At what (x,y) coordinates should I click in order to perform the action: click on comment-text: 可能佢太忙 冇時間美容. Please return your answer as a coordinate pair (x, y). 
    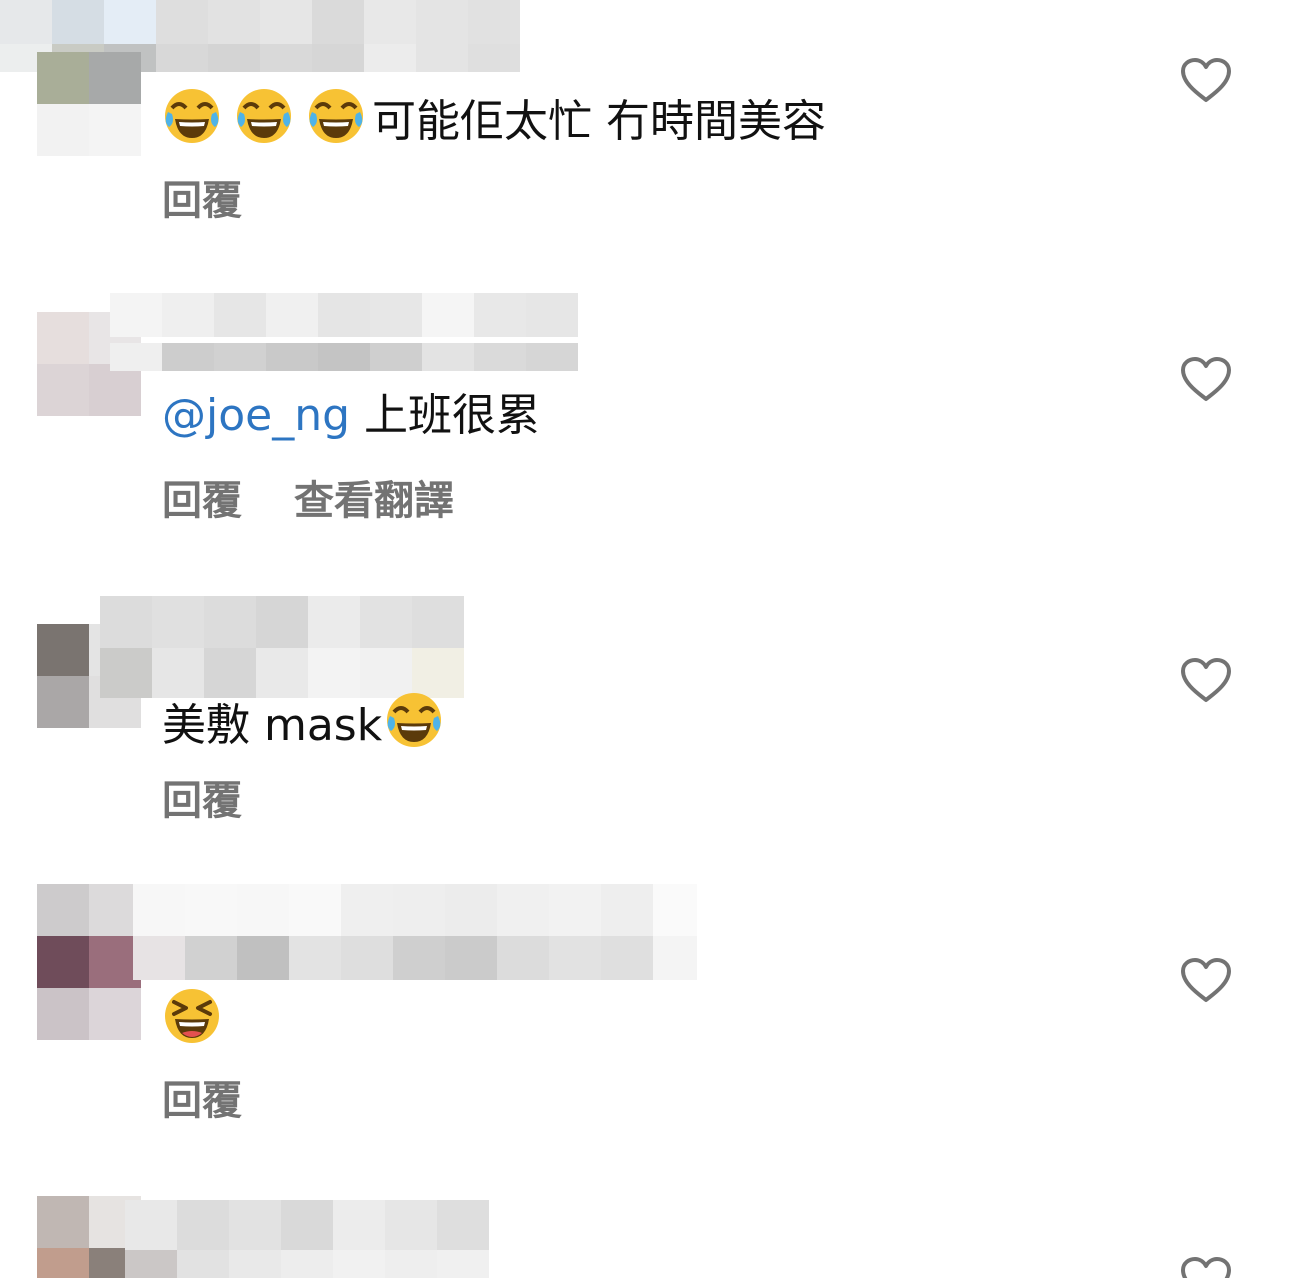
    Looking at the image, I should click on (494, 118).